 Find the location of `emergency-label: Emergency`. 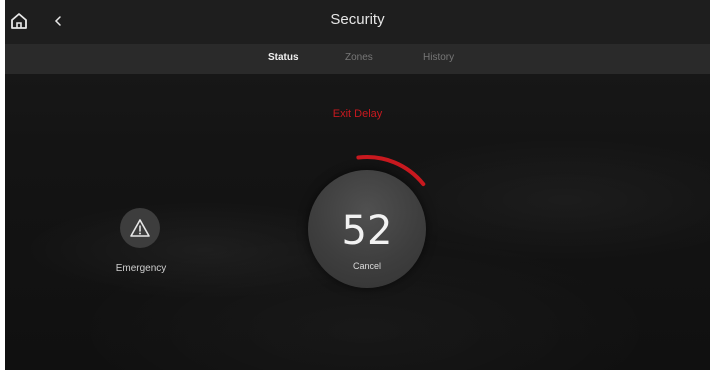

emergency-label: Emergency is located at coordinates (141, 268).